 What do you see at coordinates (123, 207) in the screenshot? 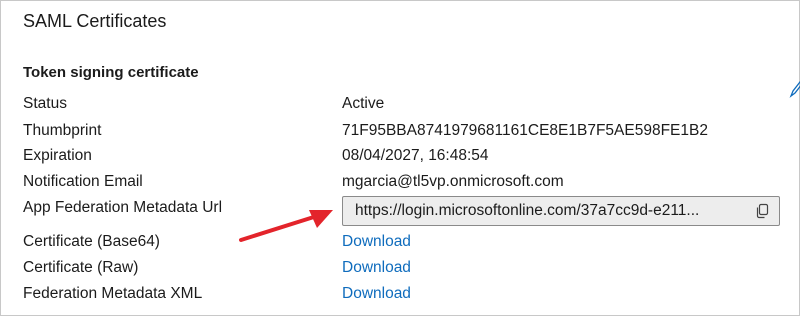
I see `metadata-url-label: App Federation Metadata Url` at bounding box center [123, 207].